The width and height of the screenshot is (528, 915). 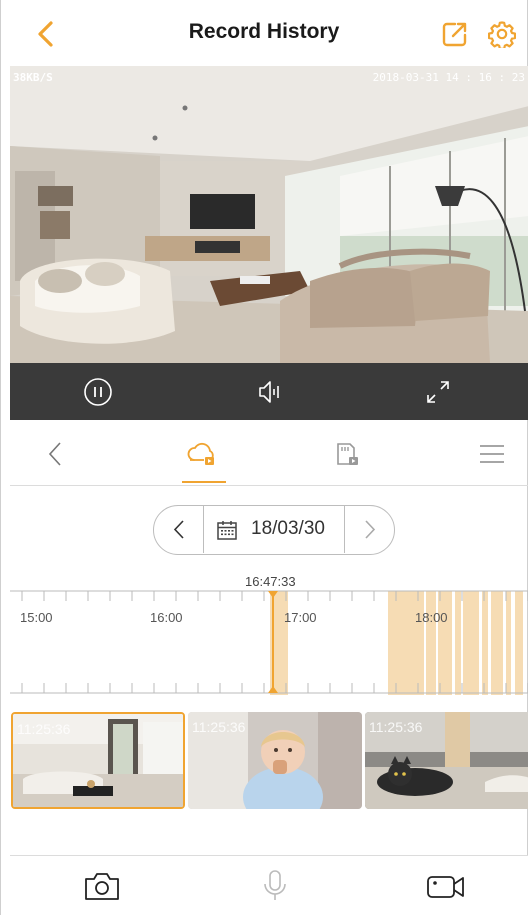 What do you see at coordinates (204, 482) in the screenshot?
I see `active-tab-indicator` at bounding box center [204, 482].